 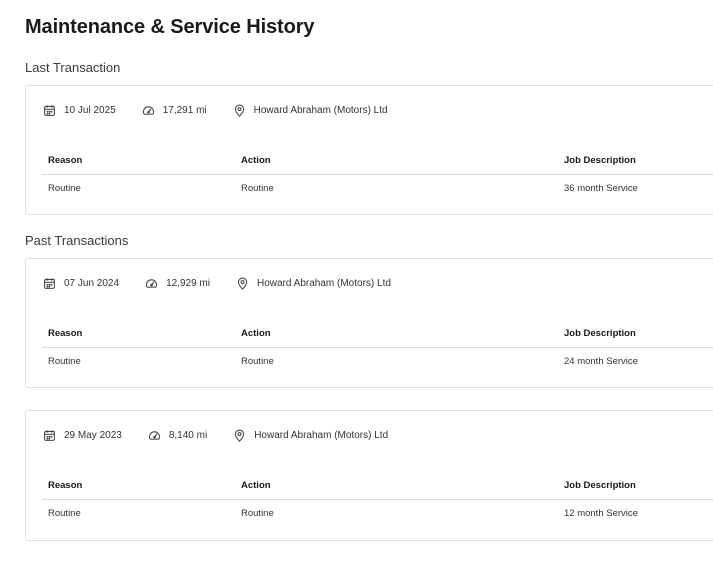 I want to click on date-item: 07 Jun 2024, so click(x=81, y=283).